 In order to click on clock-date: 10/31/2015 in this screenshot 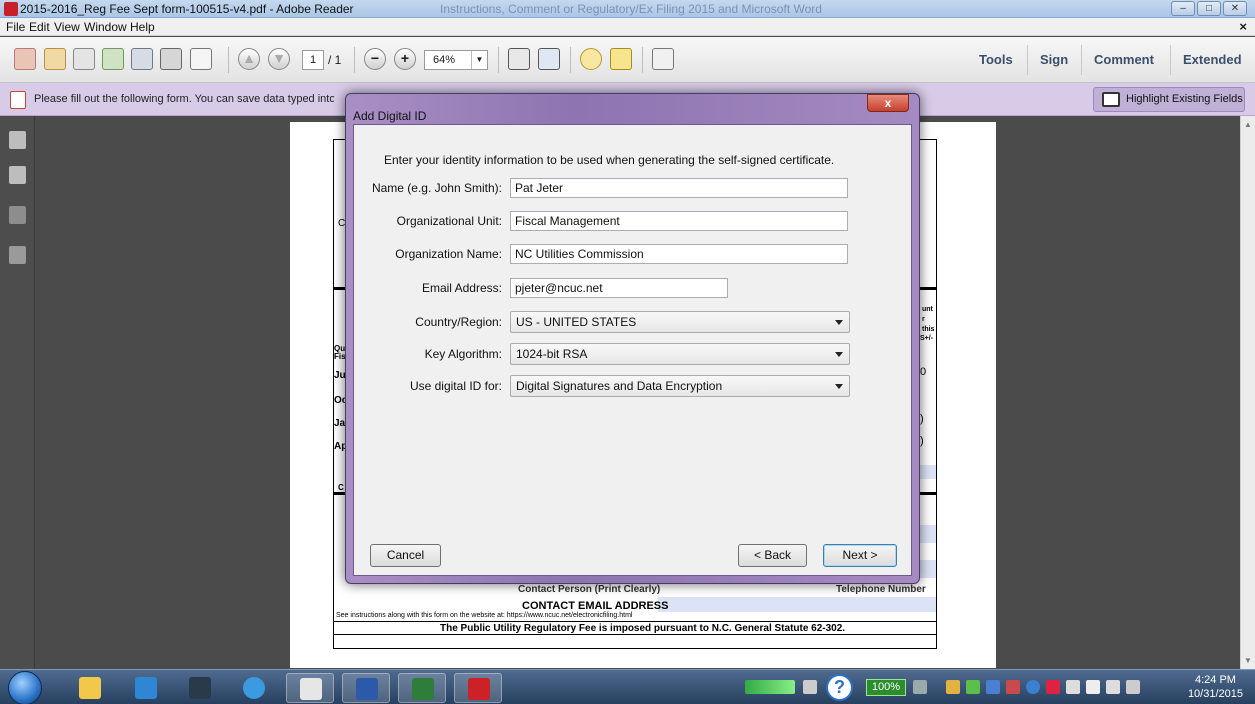, I will do `click(1215, 694)`.